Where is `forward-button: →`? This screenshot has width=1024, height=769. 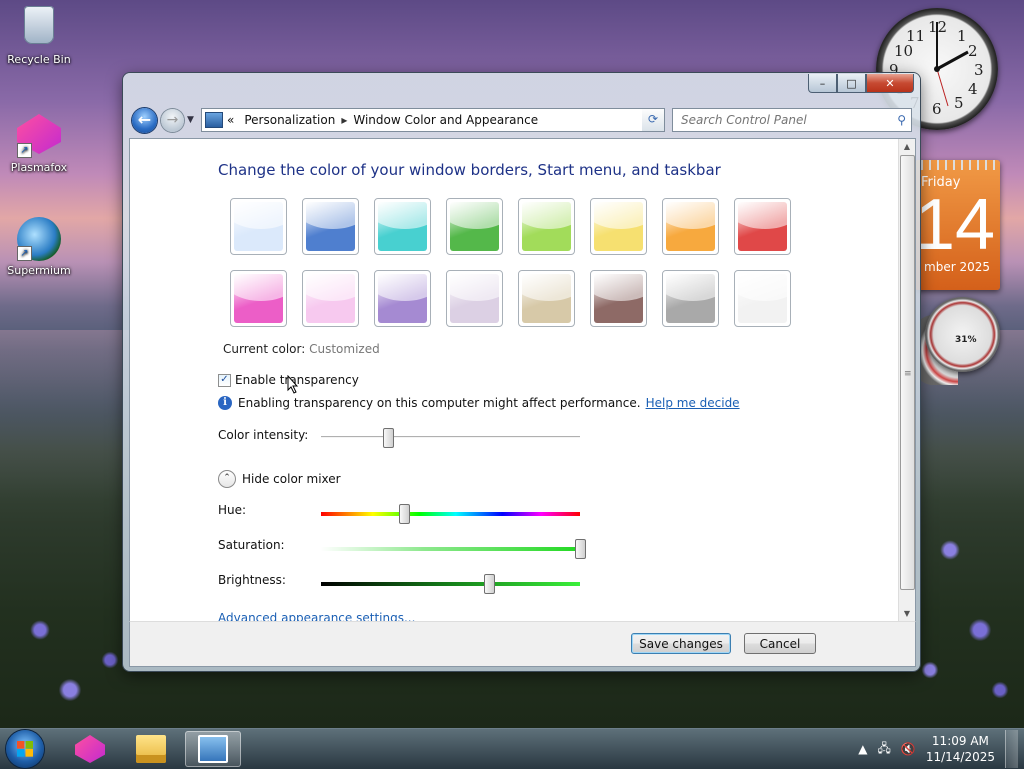
forward-button: → is located at coordinates (172, 120).